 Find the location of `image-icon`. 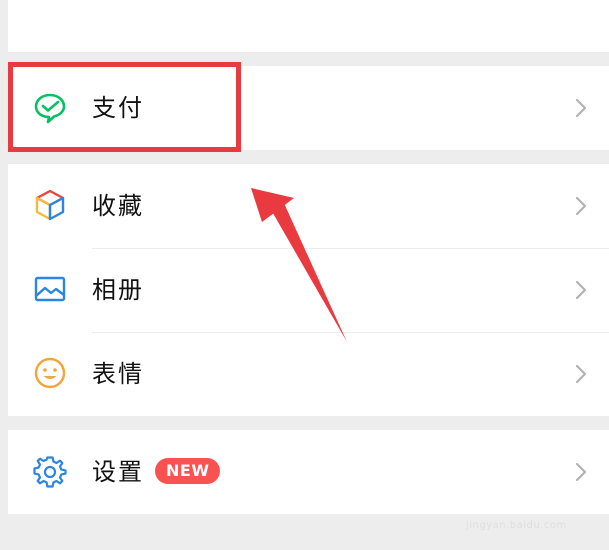

image-icon is located at coordinates (50, 289).